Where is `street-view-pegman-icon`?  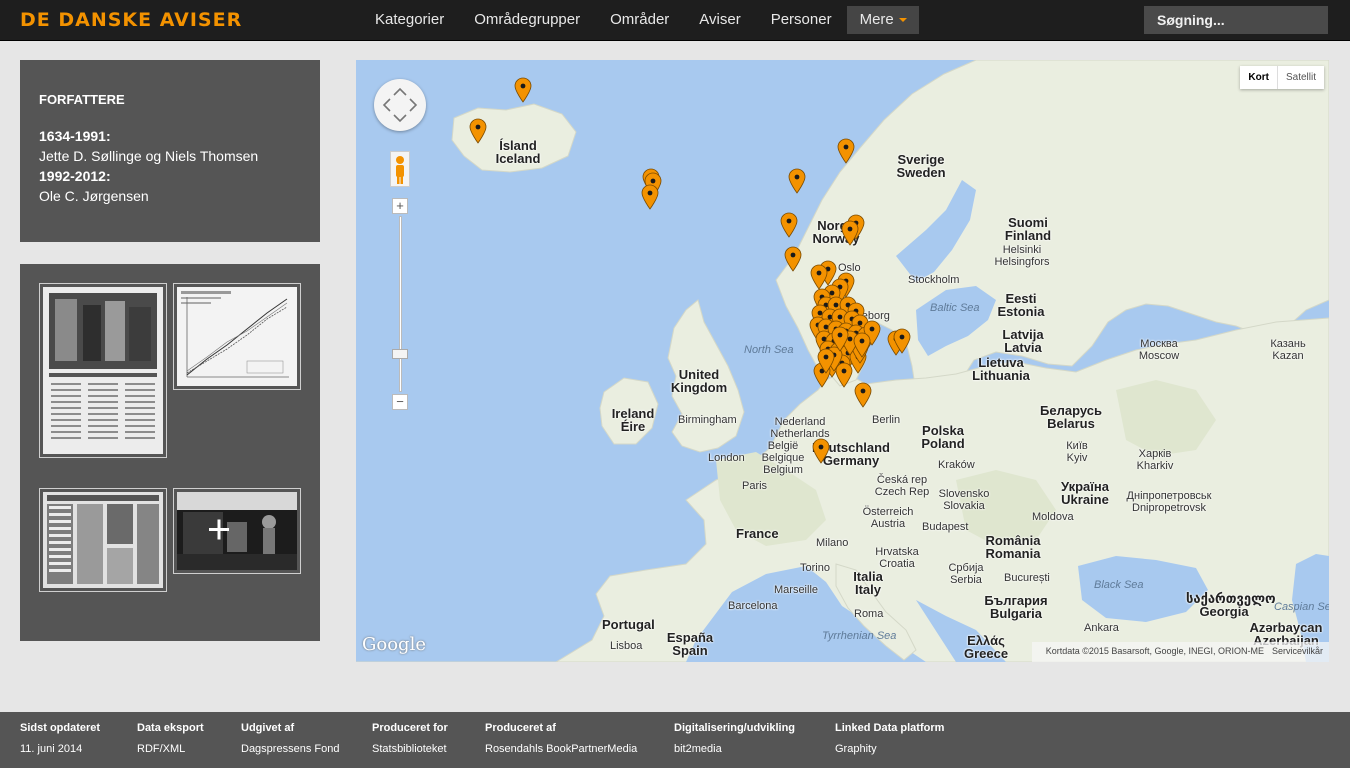 street-view-pegman-icon is located at coordinates (400, 169).